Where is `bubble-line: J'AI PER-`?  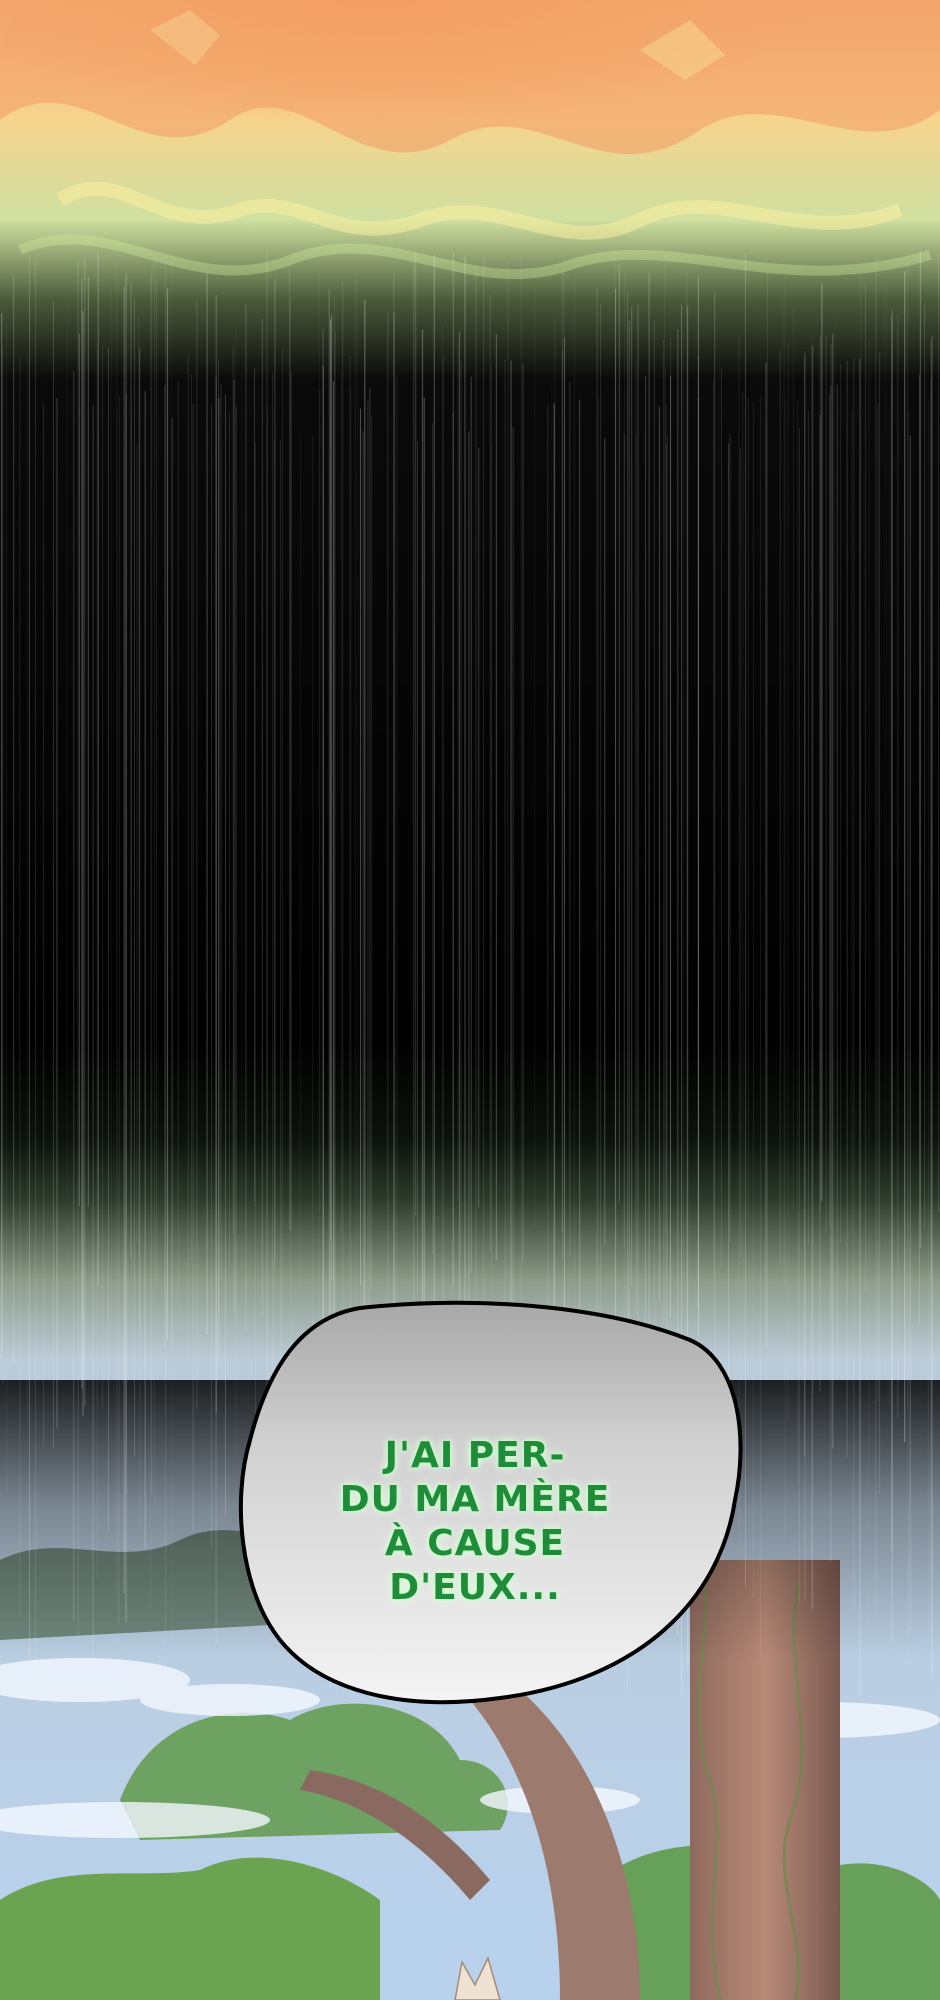 bubble-line: J'AI PER- is located at coordinates (475, 1455).